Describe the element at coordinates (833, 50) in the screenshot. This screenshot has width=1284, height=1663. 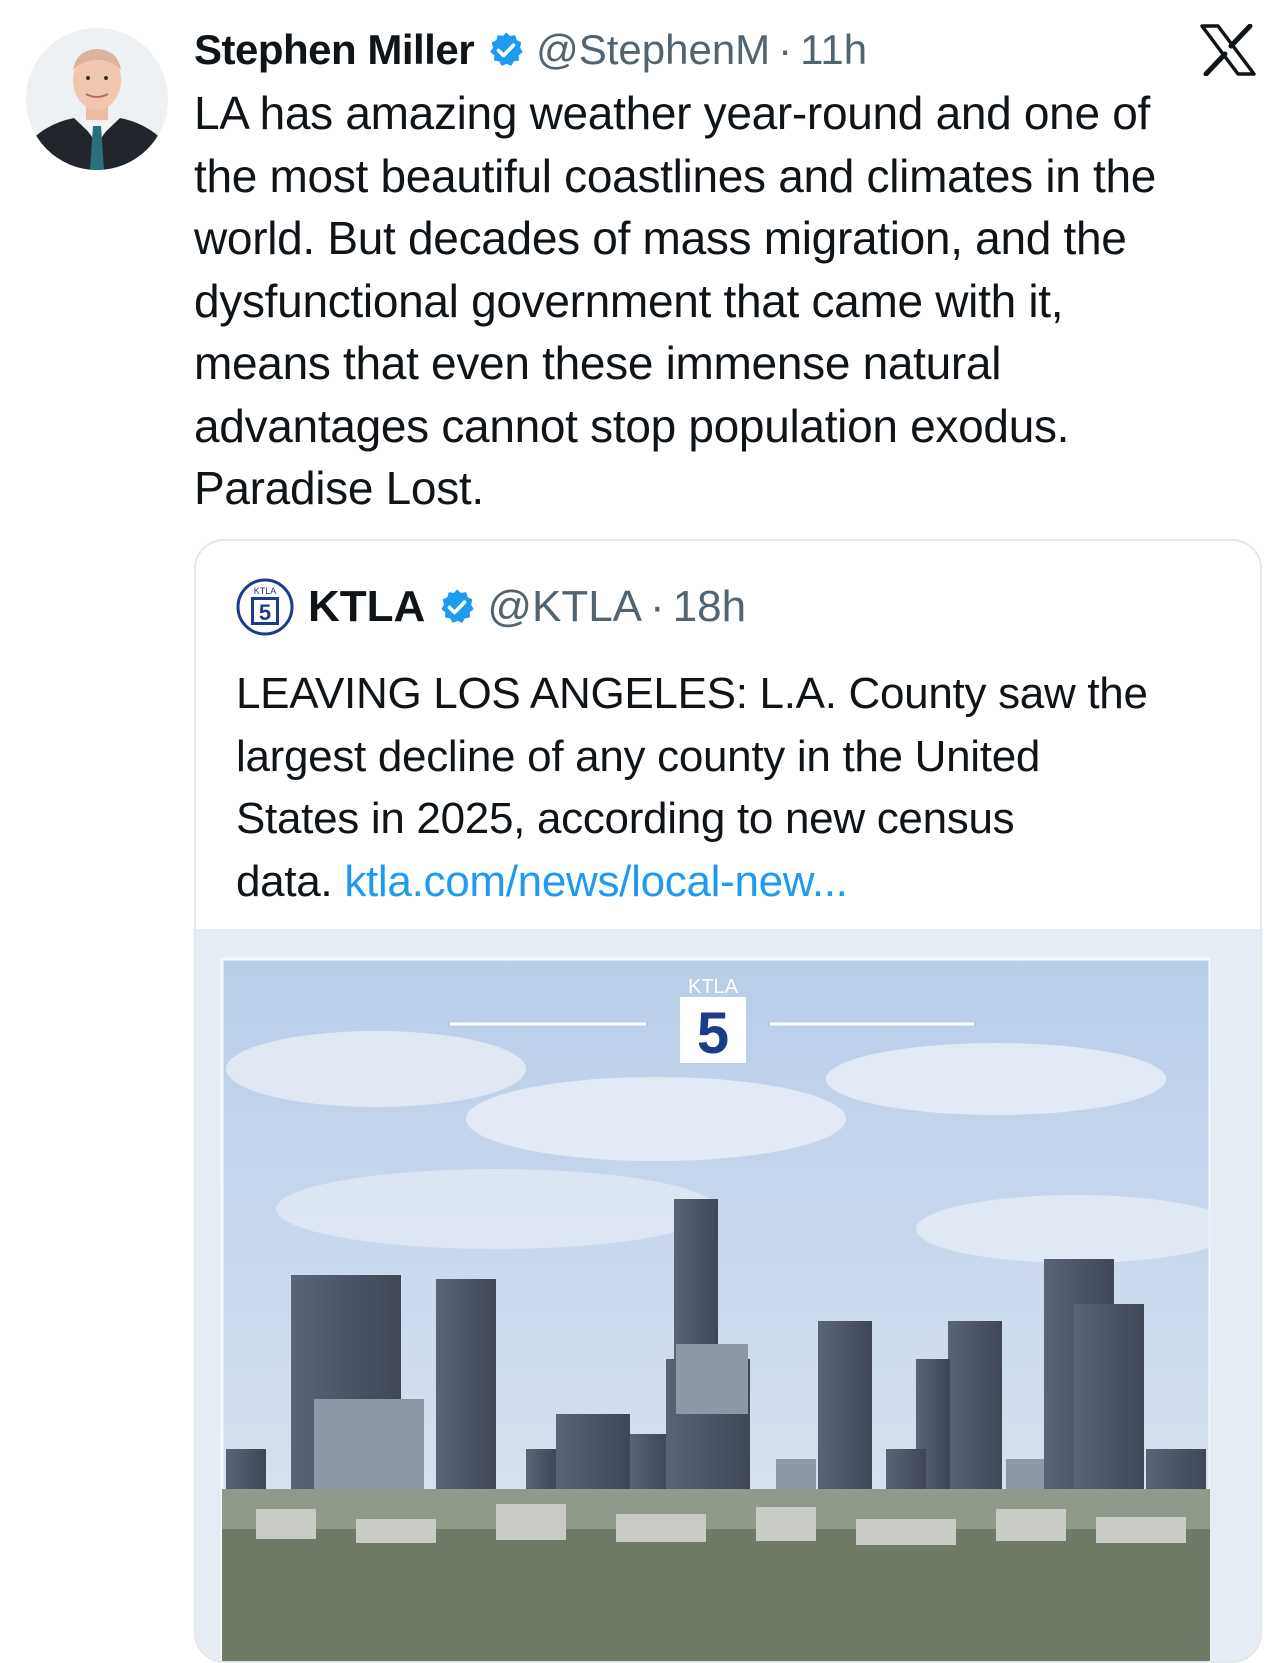
I see `tweet-timestamp: 11h` at that location.